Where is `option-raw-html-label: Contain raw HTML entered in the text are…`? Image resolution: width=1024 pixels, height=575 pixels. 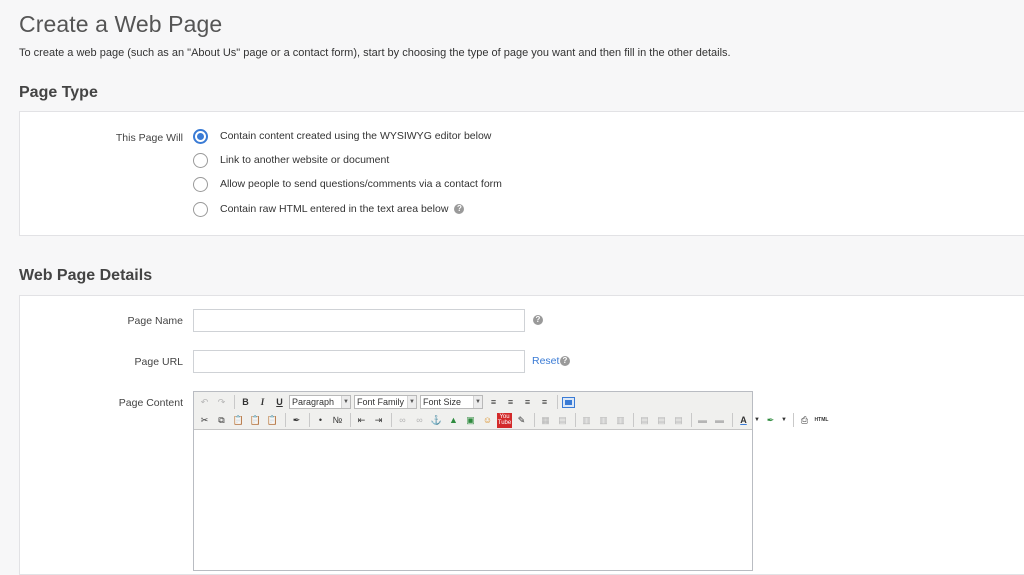
option-raw-html-label: Contain raw HTML entered in the text are… is located at coordinates (334, 209).